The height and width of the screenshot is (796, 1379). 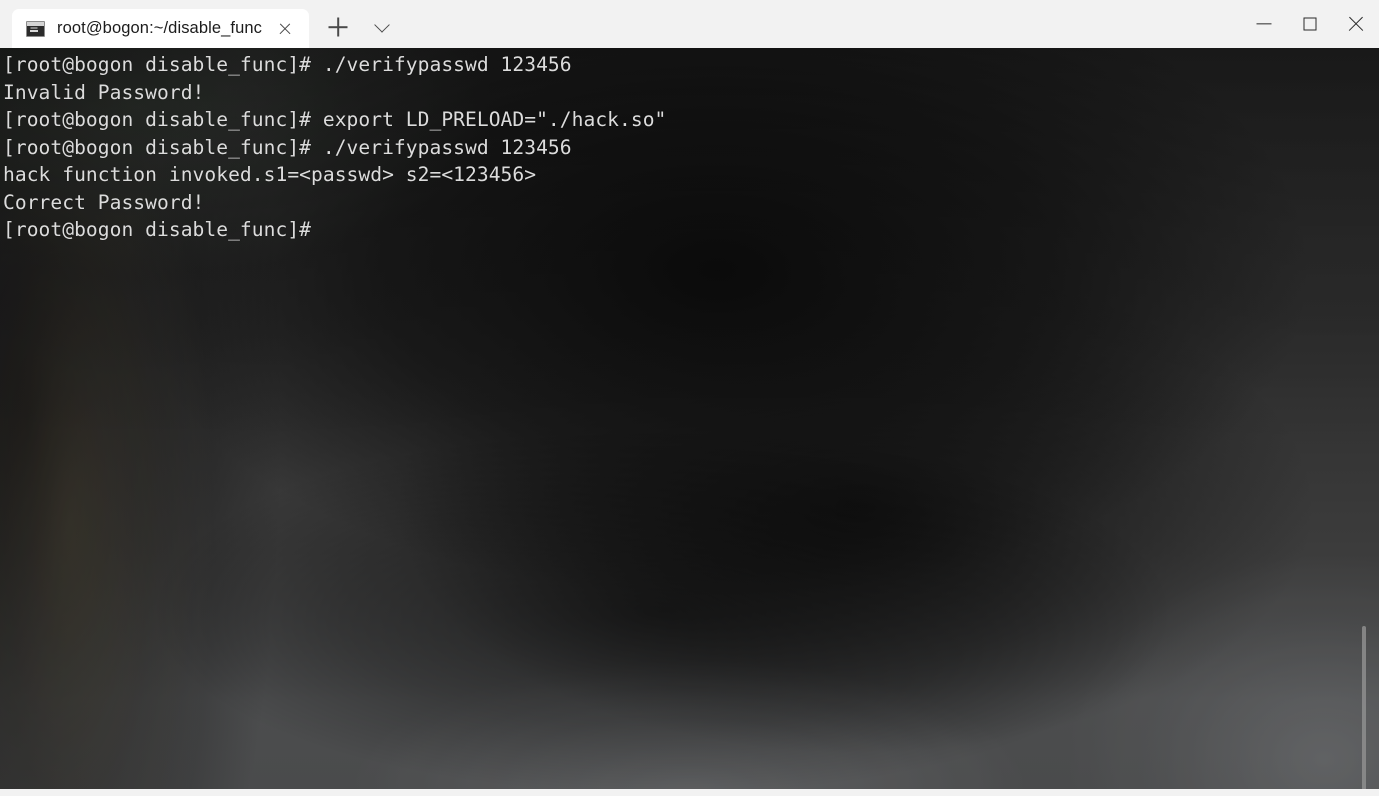 I want to click on tab-strip: root@bogon:~/disable_func, so click(x=200, y=24).